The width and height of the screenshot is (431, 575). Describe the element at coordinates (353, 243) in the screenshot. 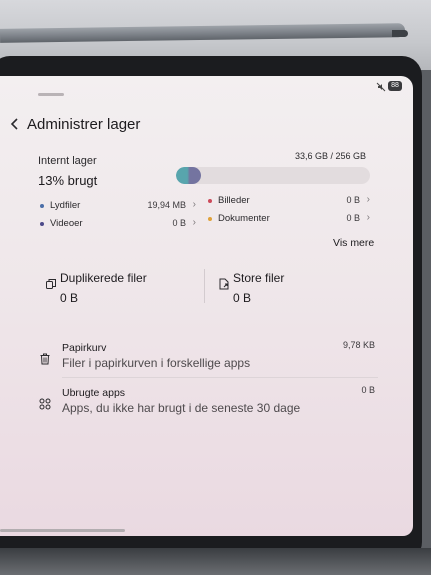

I see `view-more-link: Vis mere` at that location.